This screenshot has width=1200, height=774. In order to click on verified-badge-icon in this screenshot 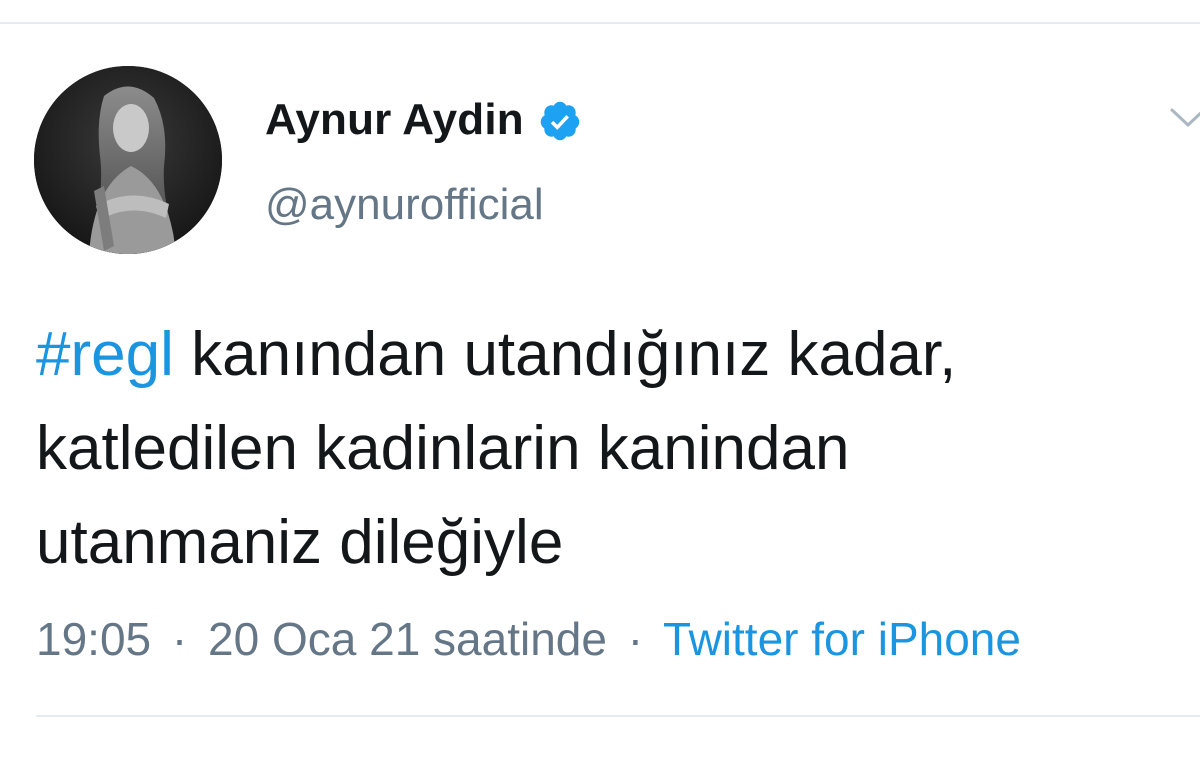, I will do `click(560, 121)`.